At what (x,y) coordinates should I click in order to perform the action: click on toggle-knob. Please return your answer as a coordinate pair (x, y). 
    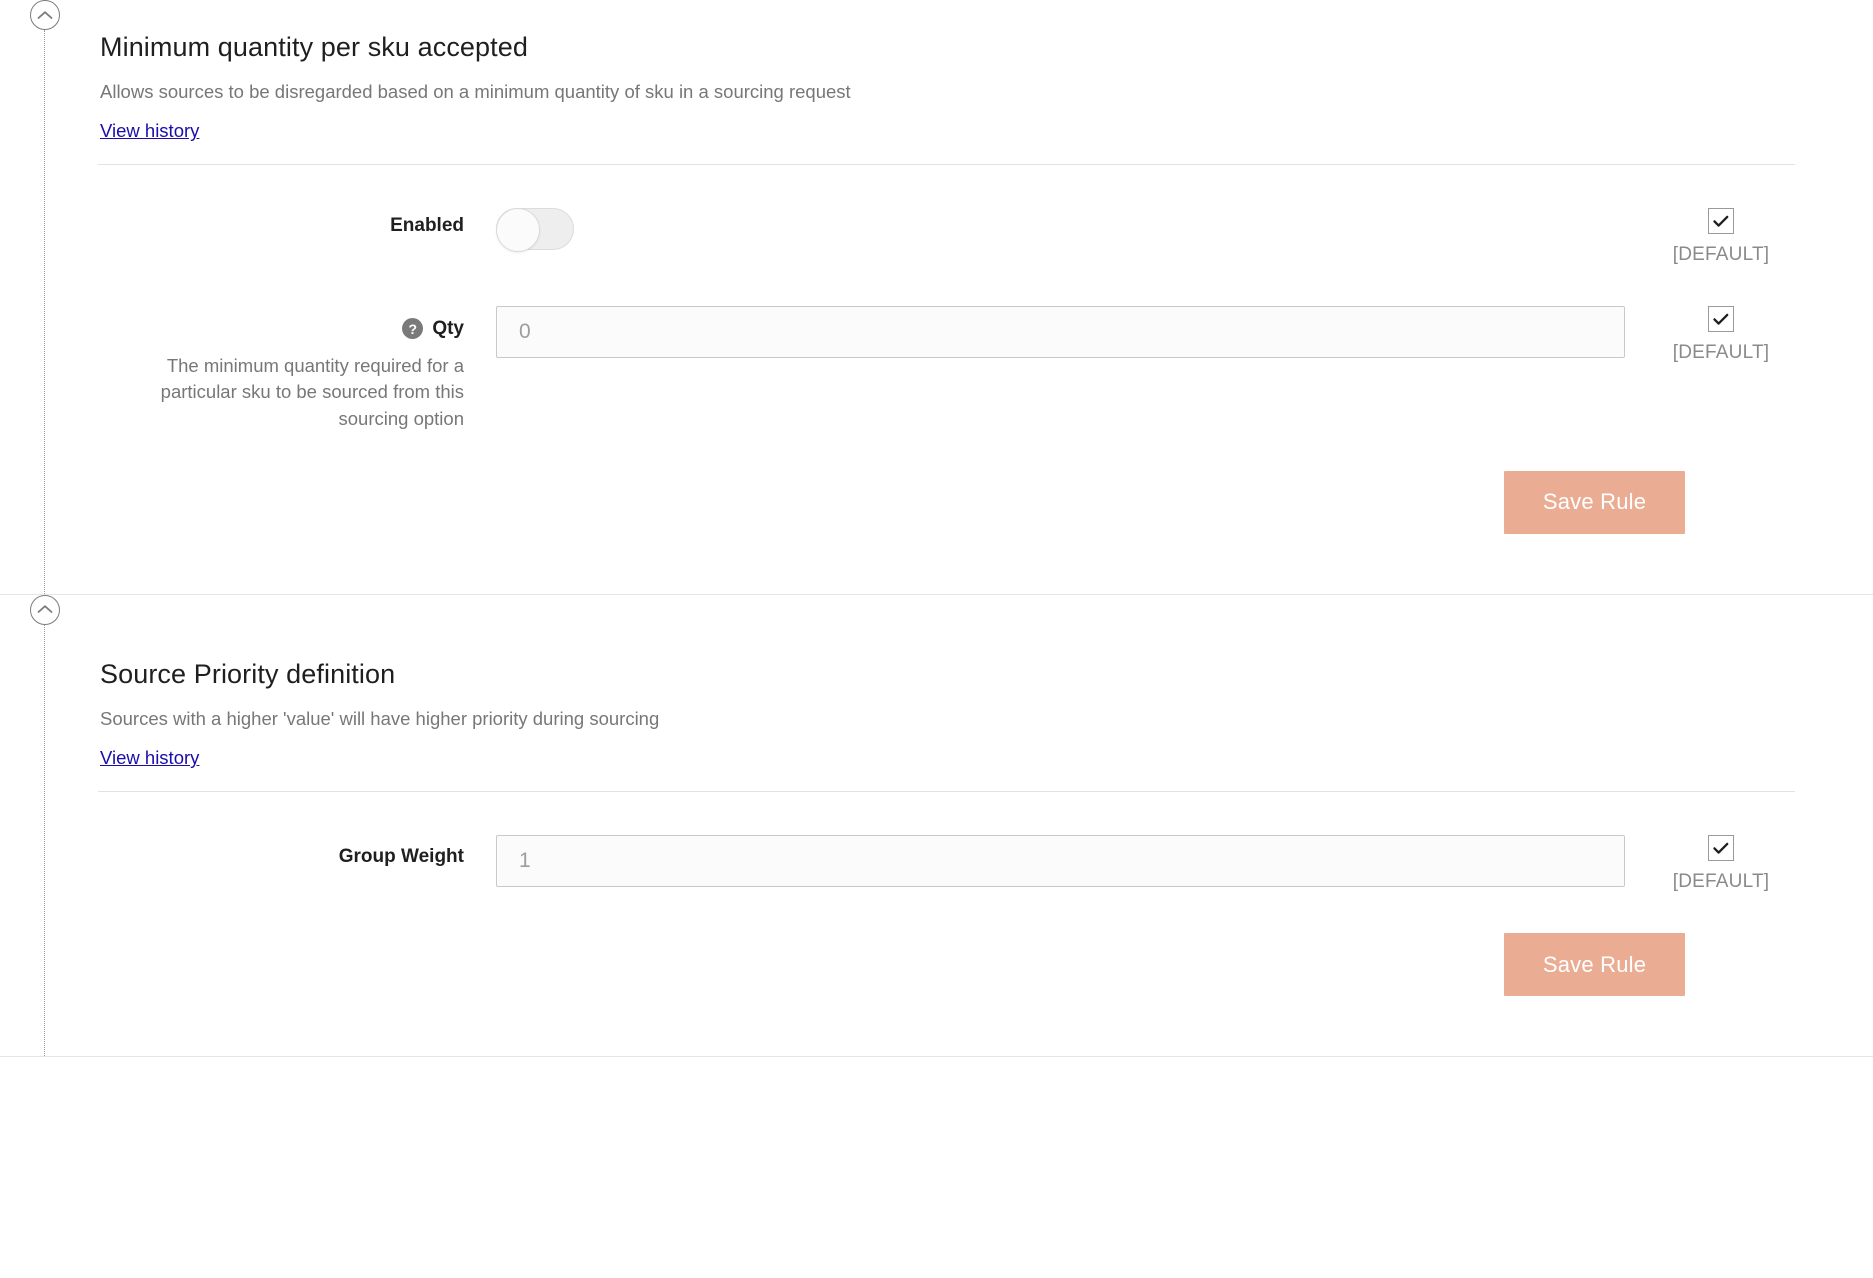
    Looking at the image, I should click on (518, 230).